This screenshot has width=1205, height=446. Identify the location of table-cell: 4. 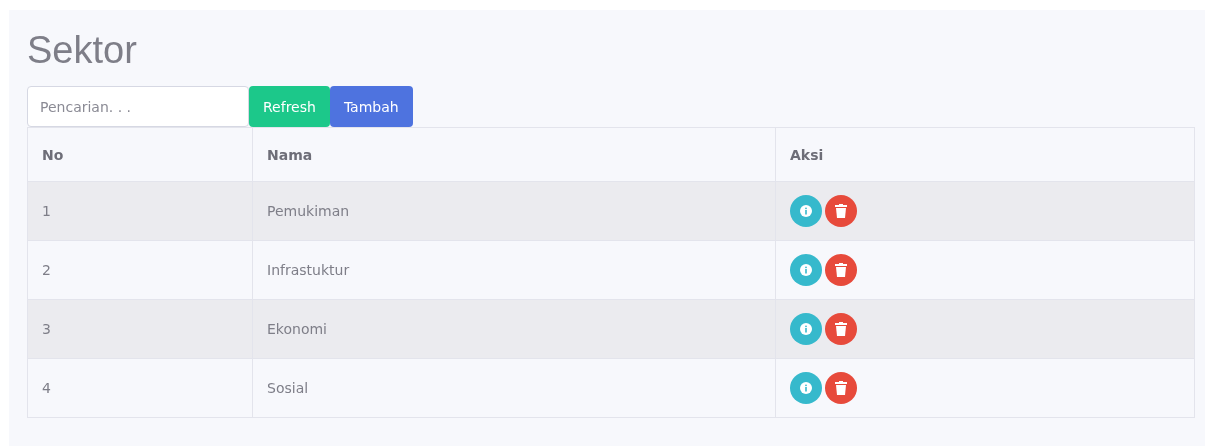
(140, 388).